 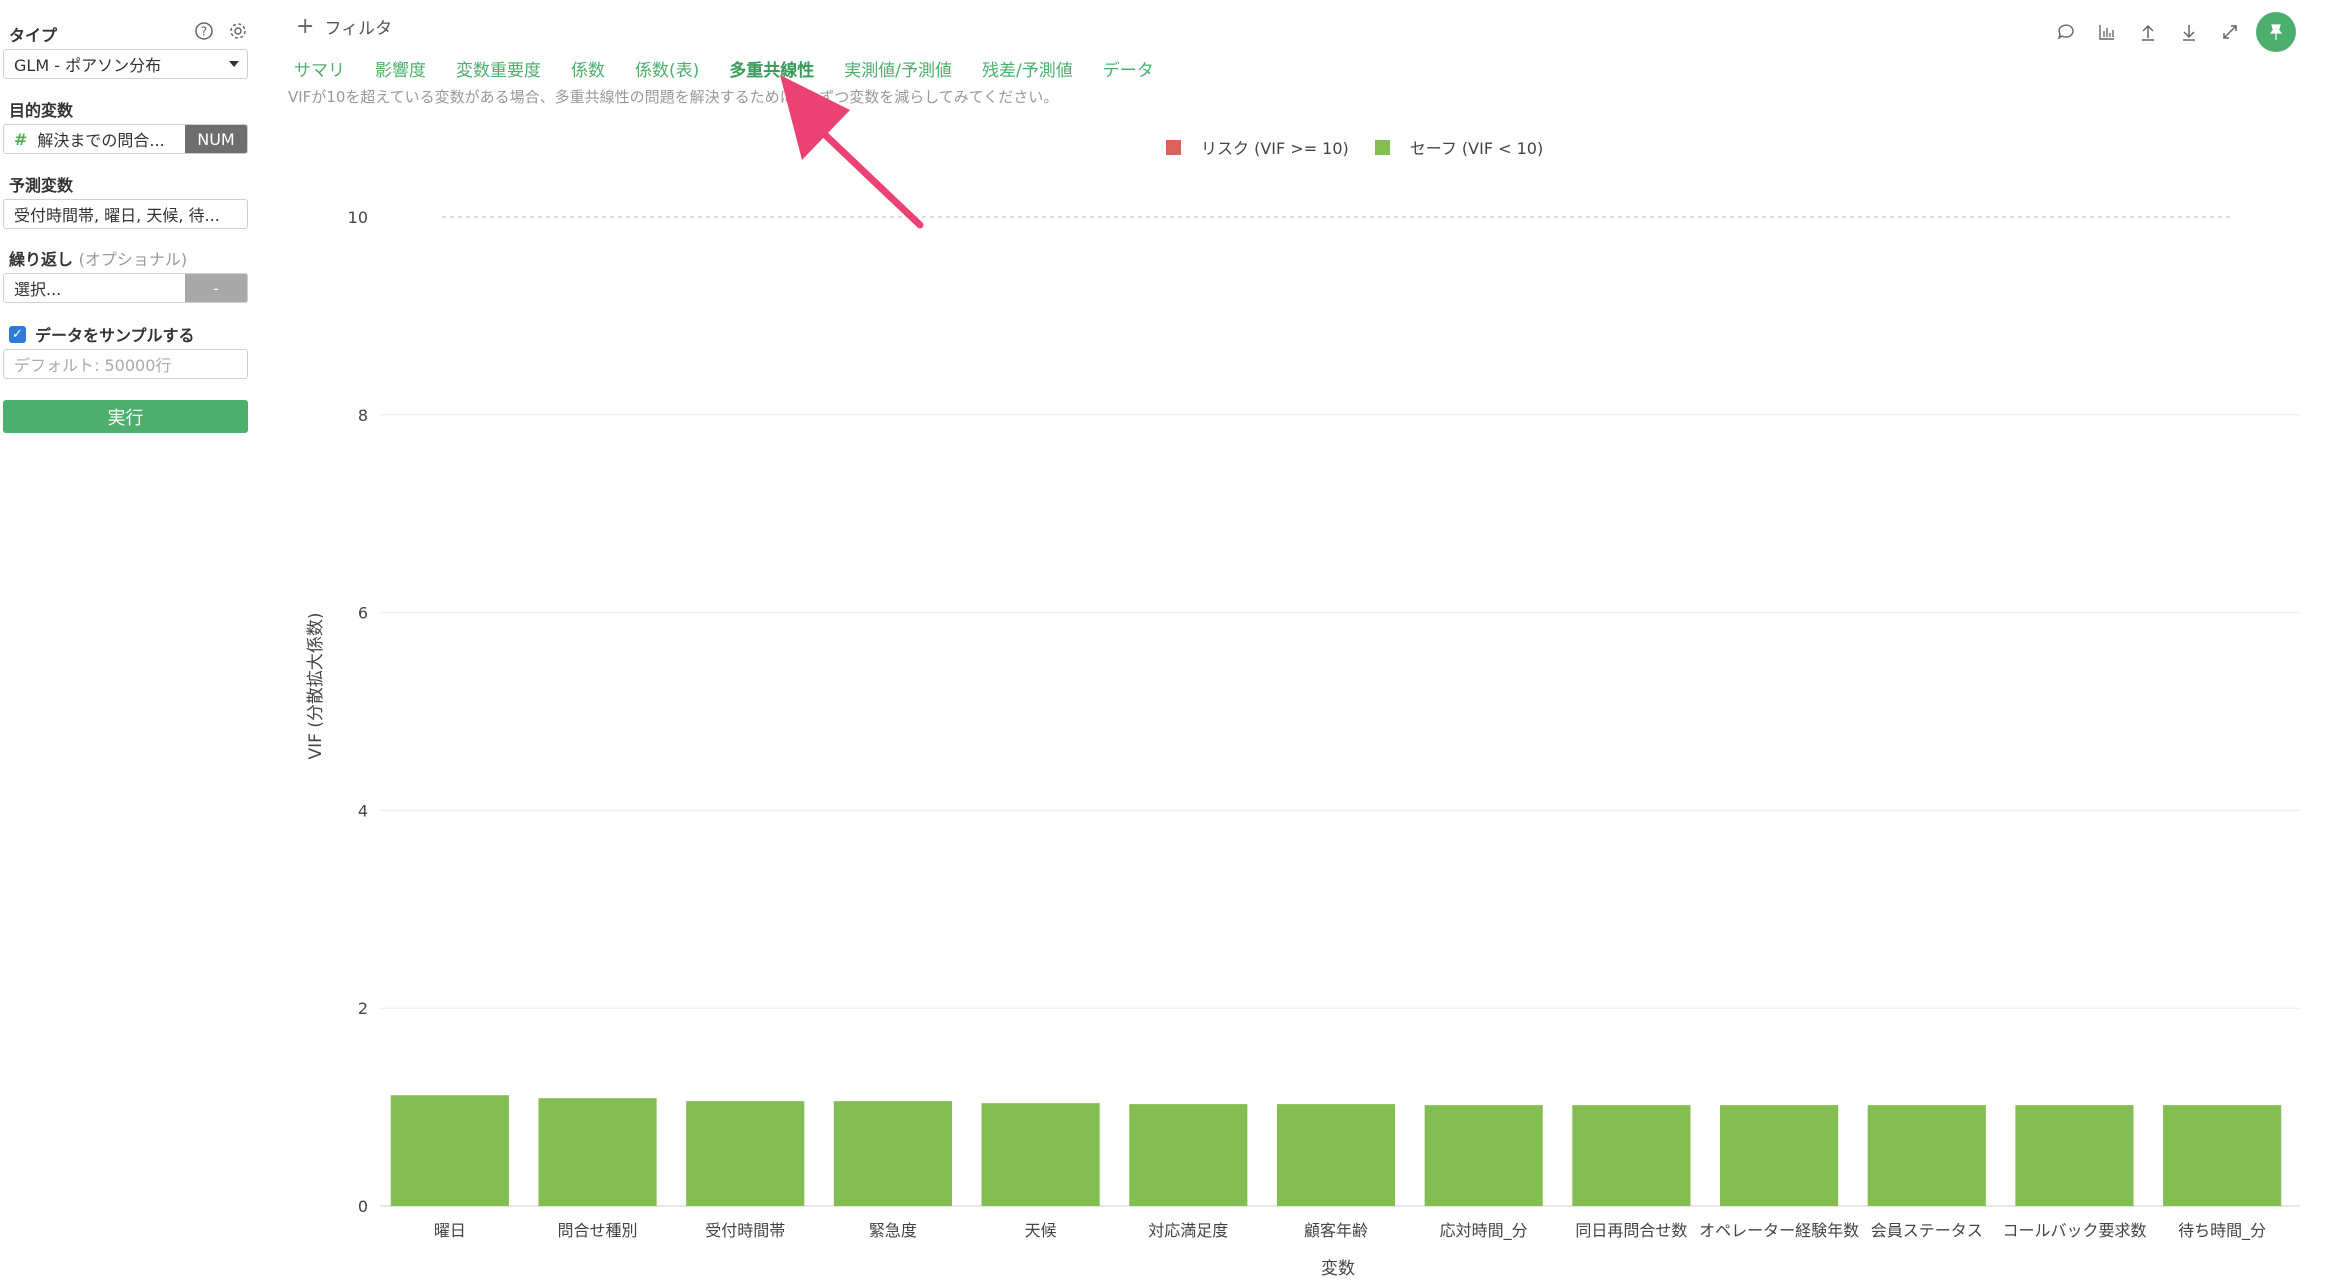 What do you see at coordinates (2222, 1231) in the screenshot?
I see `x-tick-label: 待ち時間_分` at bounding box center [2222, 1231].